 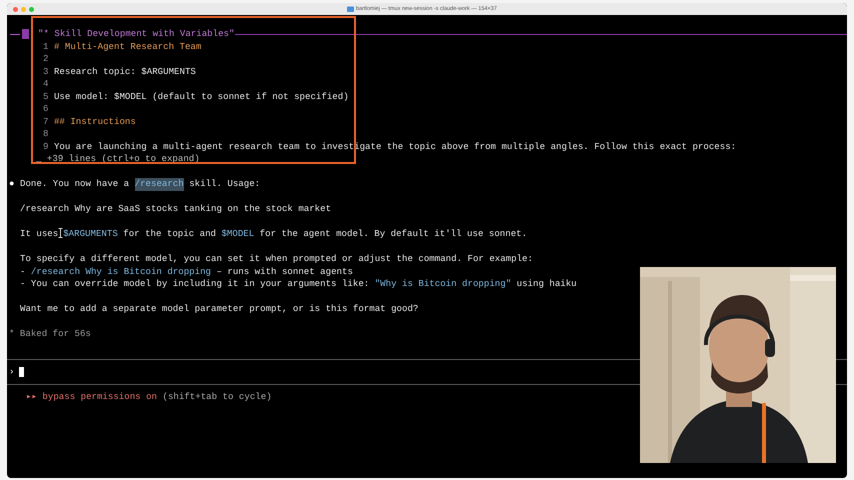 What do you see at coordinates (125, 72) in the screenshot?
I see `file-line: Research topic: $ARGUMENTS` at bounding box center [125, 72].